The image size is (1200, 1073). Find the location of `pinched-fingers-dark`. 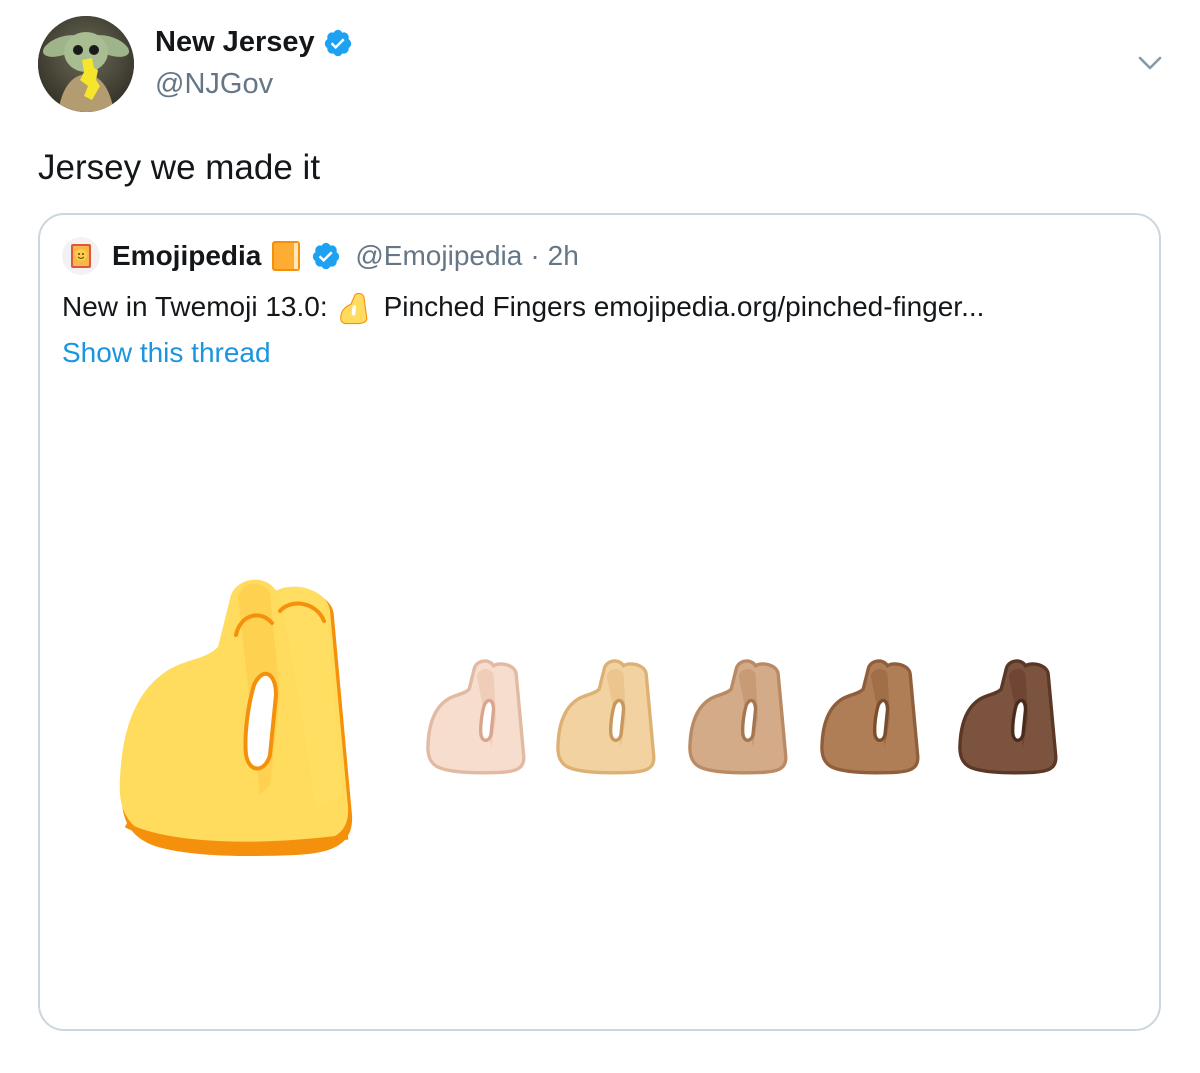

pinched-fingers-dark is located at coordinates (1008, 717).